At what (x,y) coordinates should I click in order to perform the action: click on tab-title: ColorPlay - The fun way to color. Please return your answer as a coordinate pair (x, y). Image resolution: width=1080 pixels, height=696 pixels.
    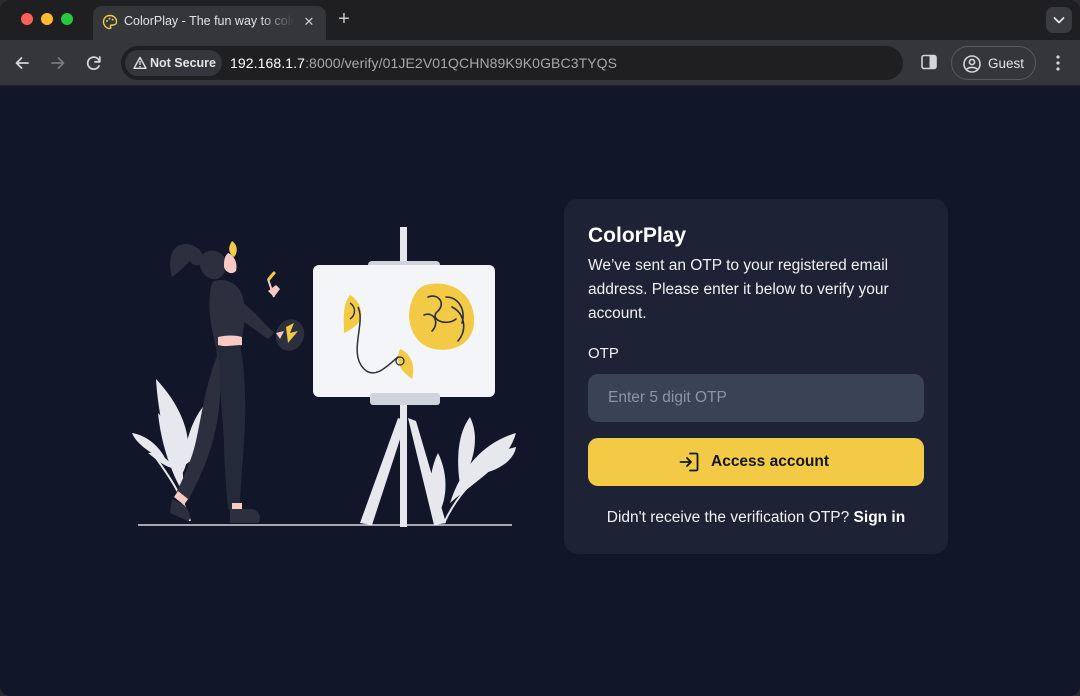
    Looking at the image, I should click on (209, 21).